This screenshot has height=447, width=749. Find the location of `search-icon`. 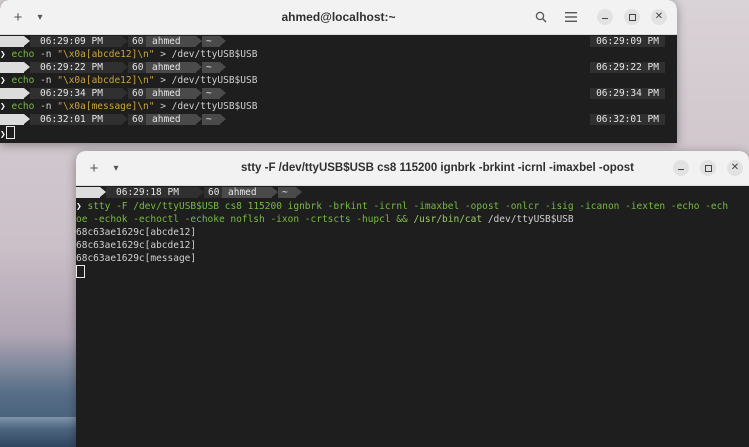

search-icon is located at coordinates (541, 17).